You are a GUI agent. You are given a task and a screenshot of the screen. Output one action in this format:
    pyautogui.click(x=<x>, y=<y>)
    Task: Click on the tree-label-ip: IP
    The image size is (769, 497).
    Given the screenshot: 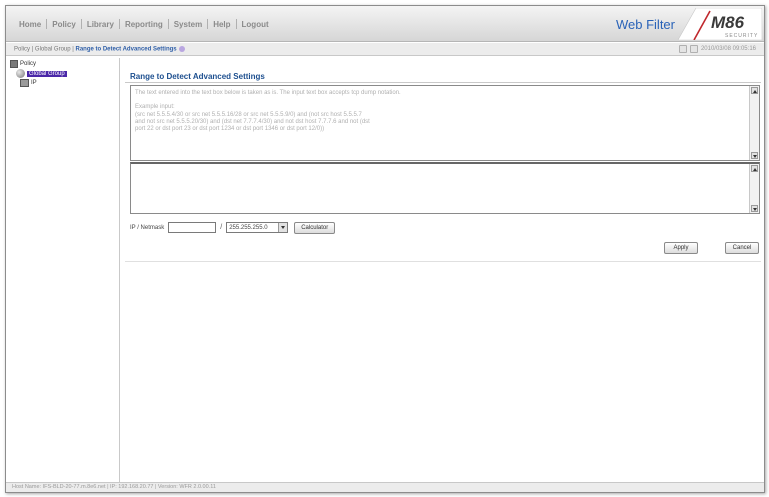 What is the action you would take?
    pyautogui.click(x=34, y=83)
    